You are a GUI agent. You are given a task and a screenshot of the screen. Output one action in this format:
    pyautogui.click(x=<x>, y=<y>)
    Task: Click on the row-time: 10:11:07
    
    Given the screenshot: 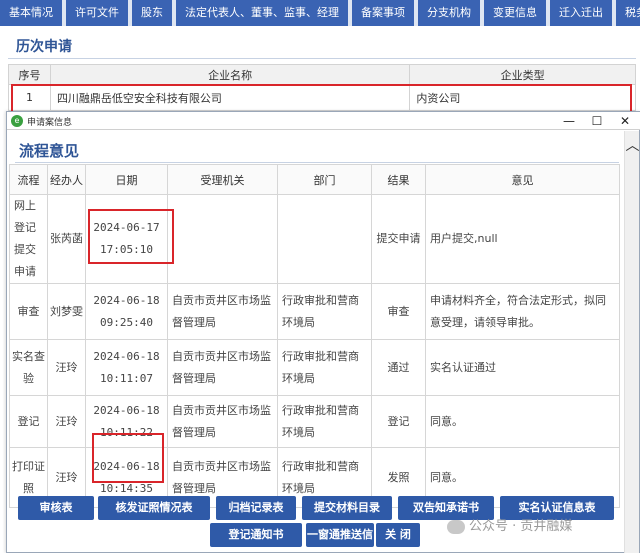 What is the action you would take?
    pyautogui.click(x=126, y=378)
    